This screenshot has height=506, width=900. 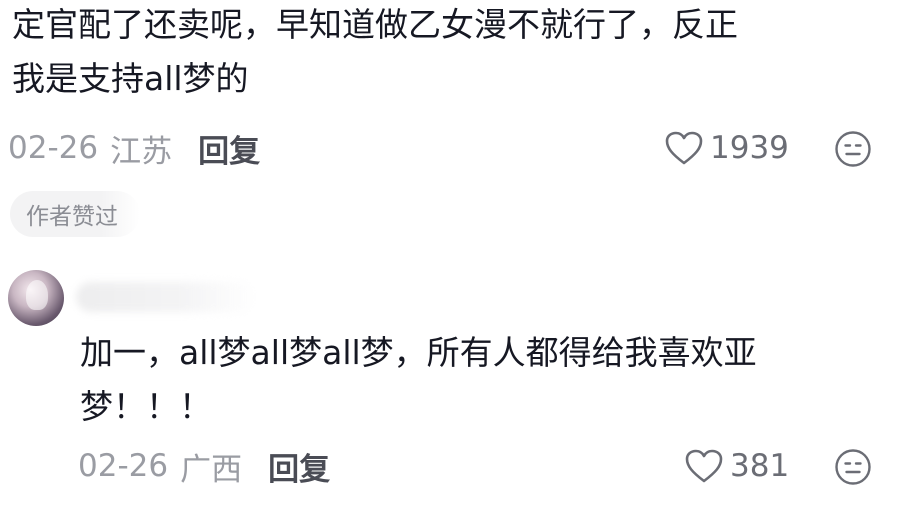 I want to click on avatar, so click(x=36, y=298).